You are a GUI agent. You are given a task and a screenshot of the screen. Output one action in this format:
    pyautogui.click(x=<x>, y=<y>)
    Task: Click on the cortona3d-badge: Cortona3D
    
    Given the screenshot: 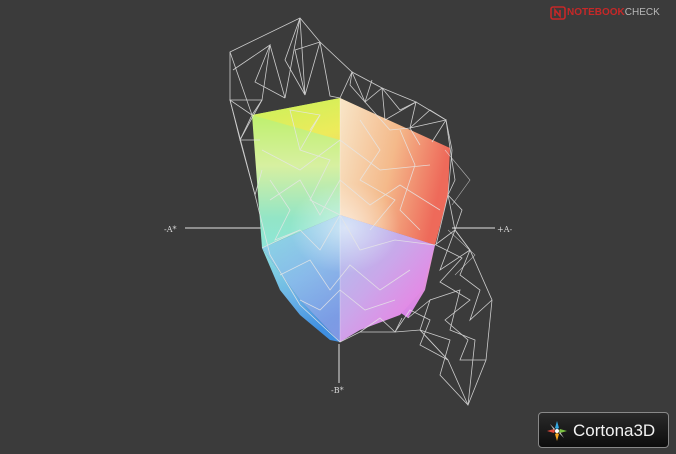 What is the action you would take?
    pyautogui.click(x=603, y=430)
    